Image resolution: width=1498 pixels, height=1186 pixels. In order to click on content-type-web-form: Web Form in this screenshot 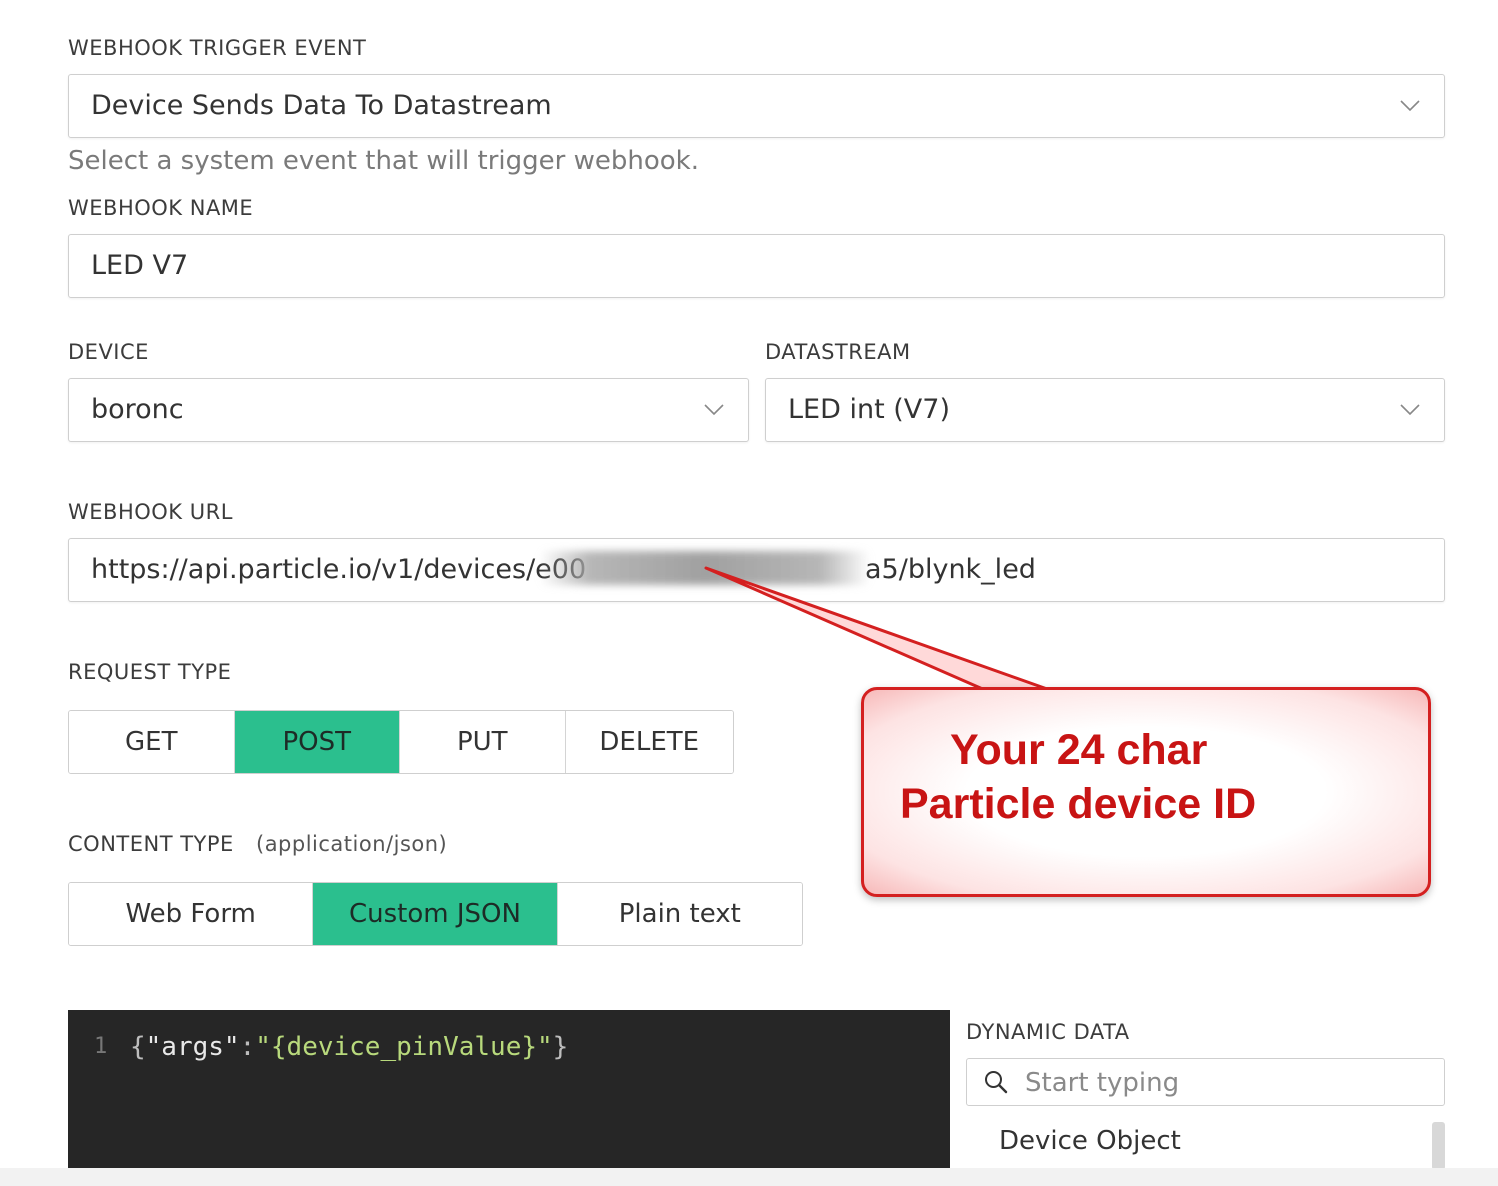, I will do `click(191, 914)`.